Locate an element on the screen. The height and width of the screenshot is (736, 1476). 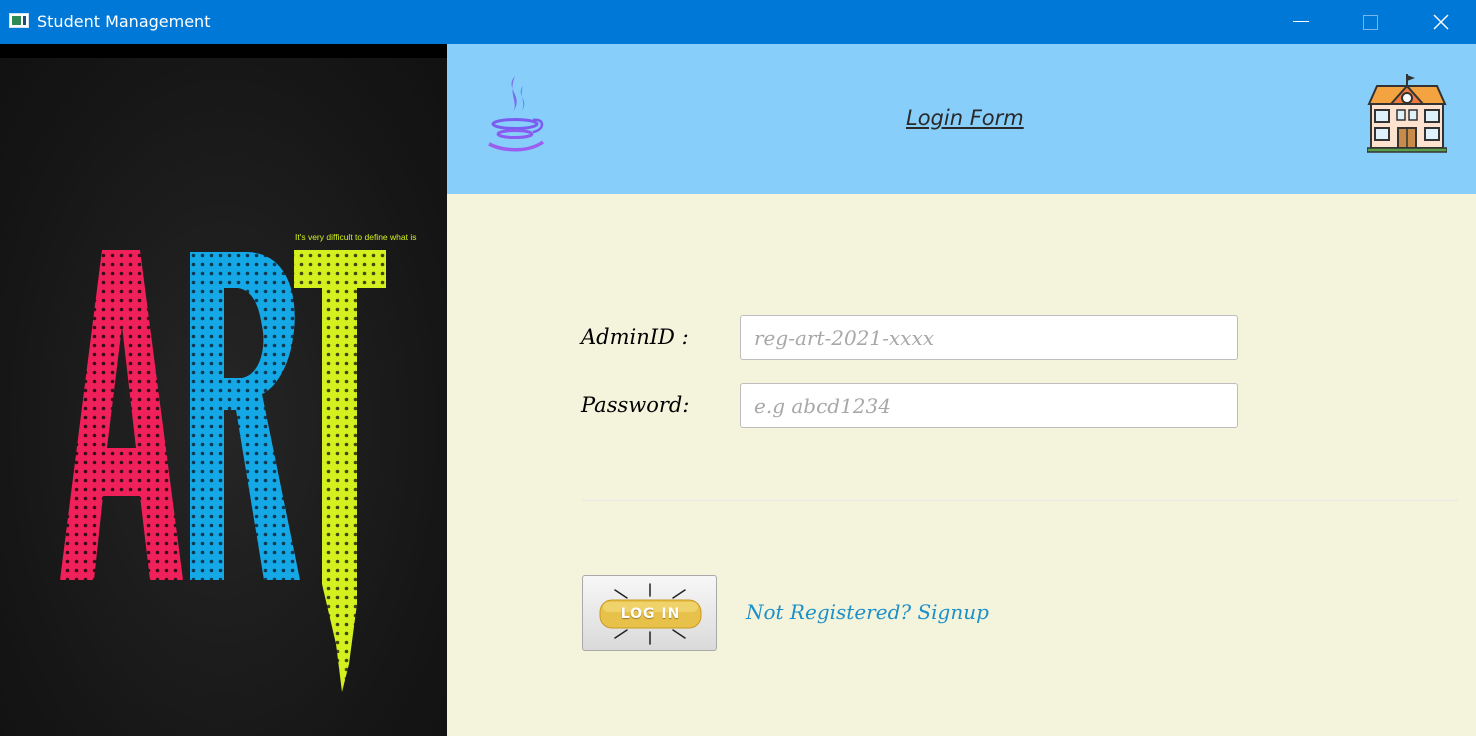
admin-id-input is located at coordinates (989, 337).